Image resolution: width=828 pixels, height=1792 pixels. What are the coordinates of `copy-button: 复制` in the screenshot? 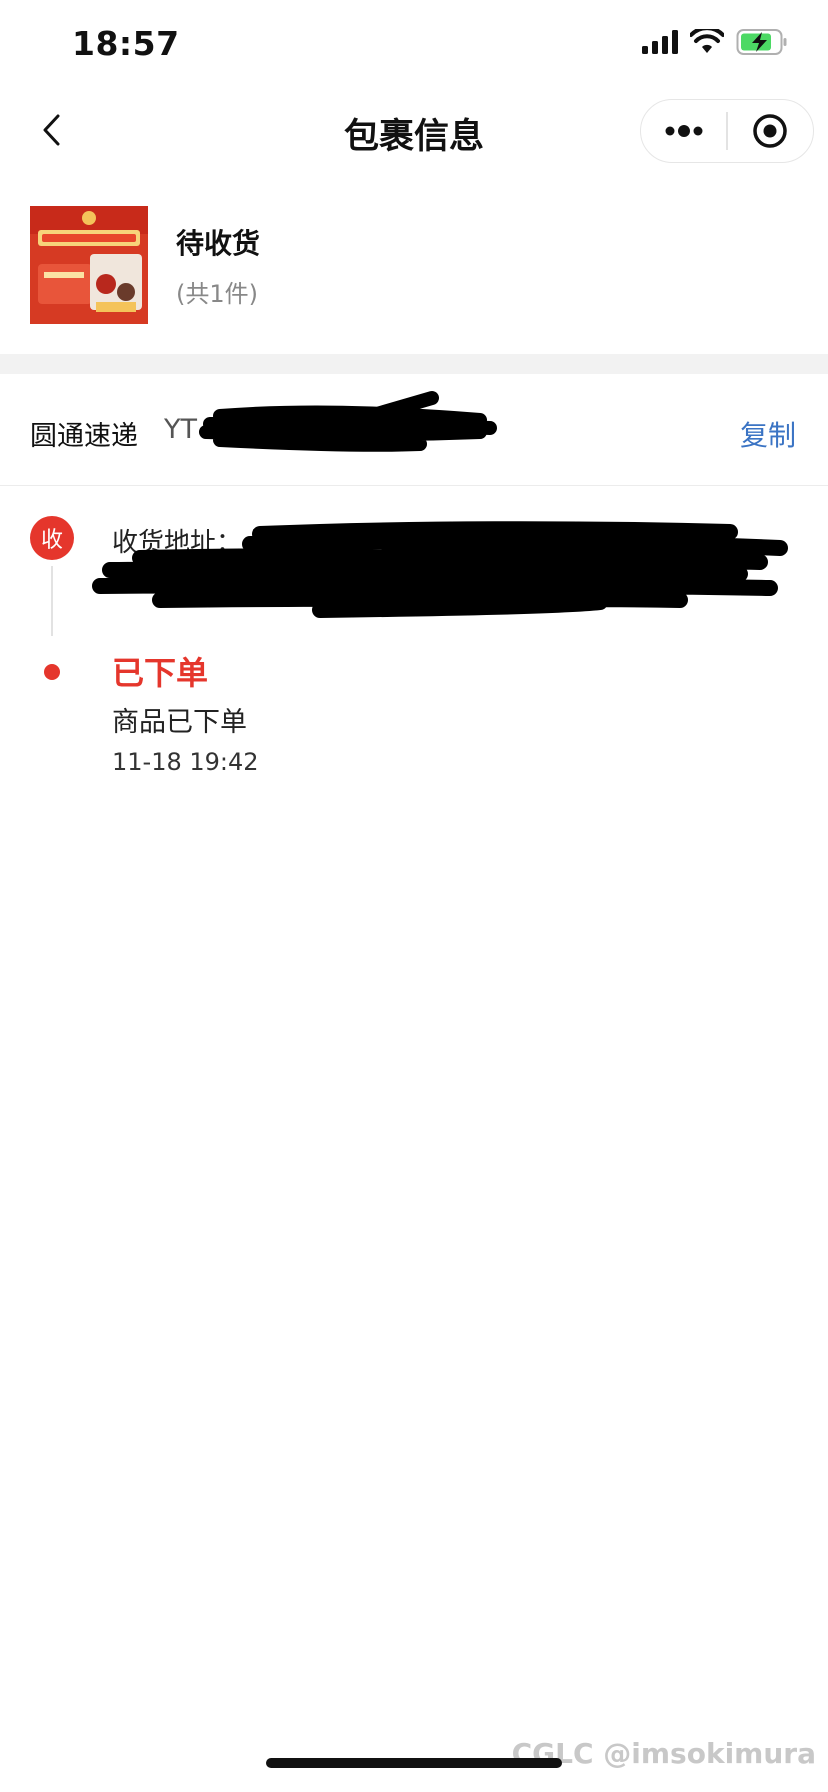 It's located at (768, 434).